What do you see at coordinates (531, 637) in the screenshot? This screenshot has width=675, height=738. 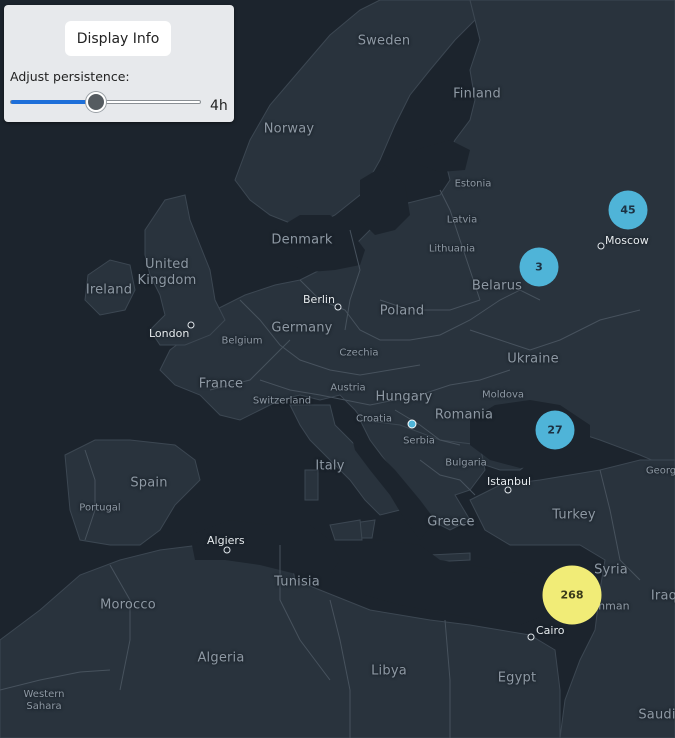 I see `city-dot-cairo` at bounding box center [531, 637].